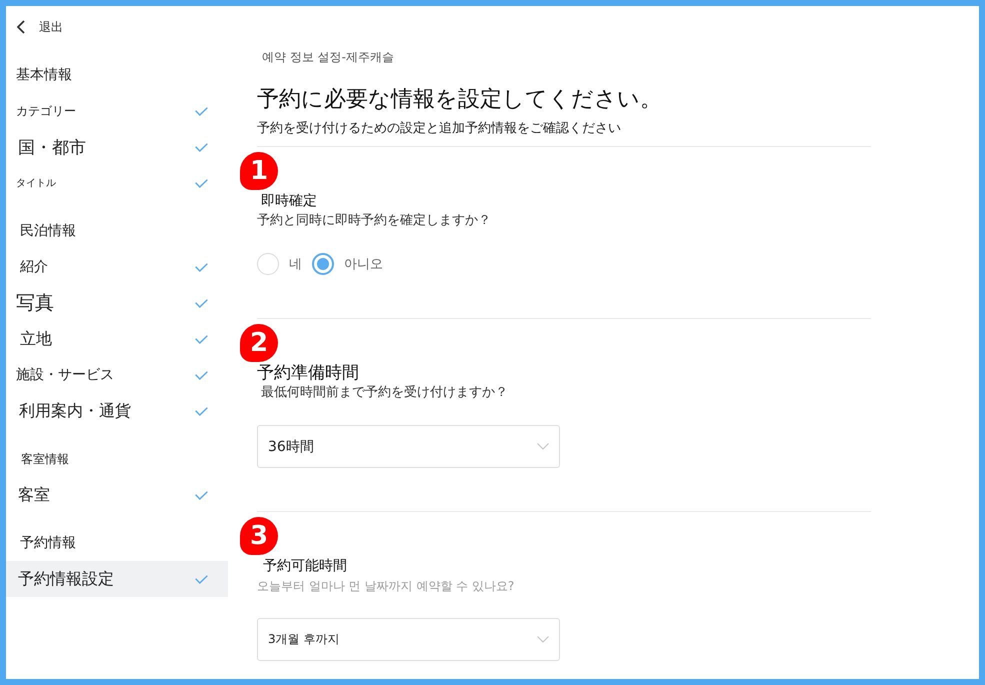 Image resolution: width=985 pixels, height=685 pixels. I want to click on breadcrumb-text: 예약 정보 설정-제주캐슬, so click(328, 57).